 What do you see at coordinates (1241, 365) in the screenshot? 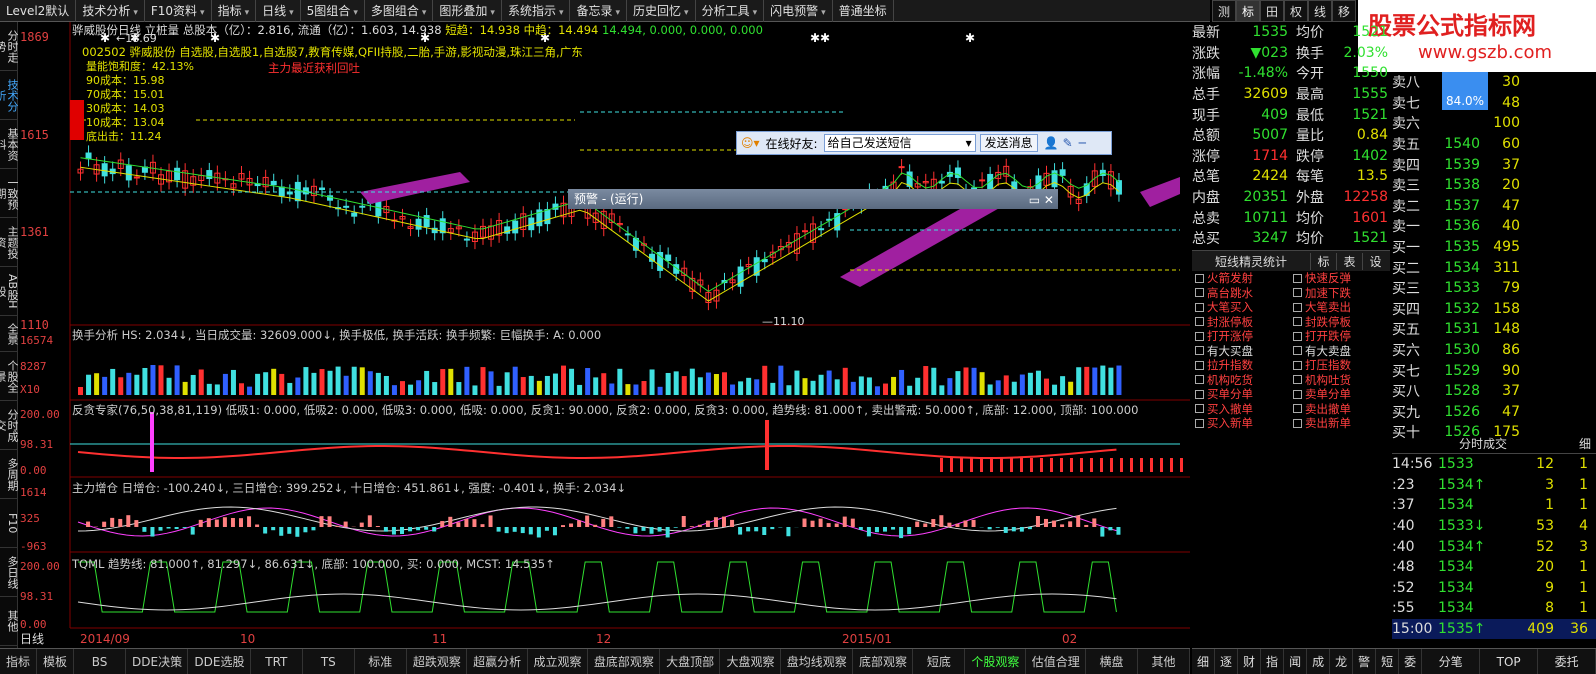
I see `sprite-item: 拉升指数` at bounding box center [1241, 365].